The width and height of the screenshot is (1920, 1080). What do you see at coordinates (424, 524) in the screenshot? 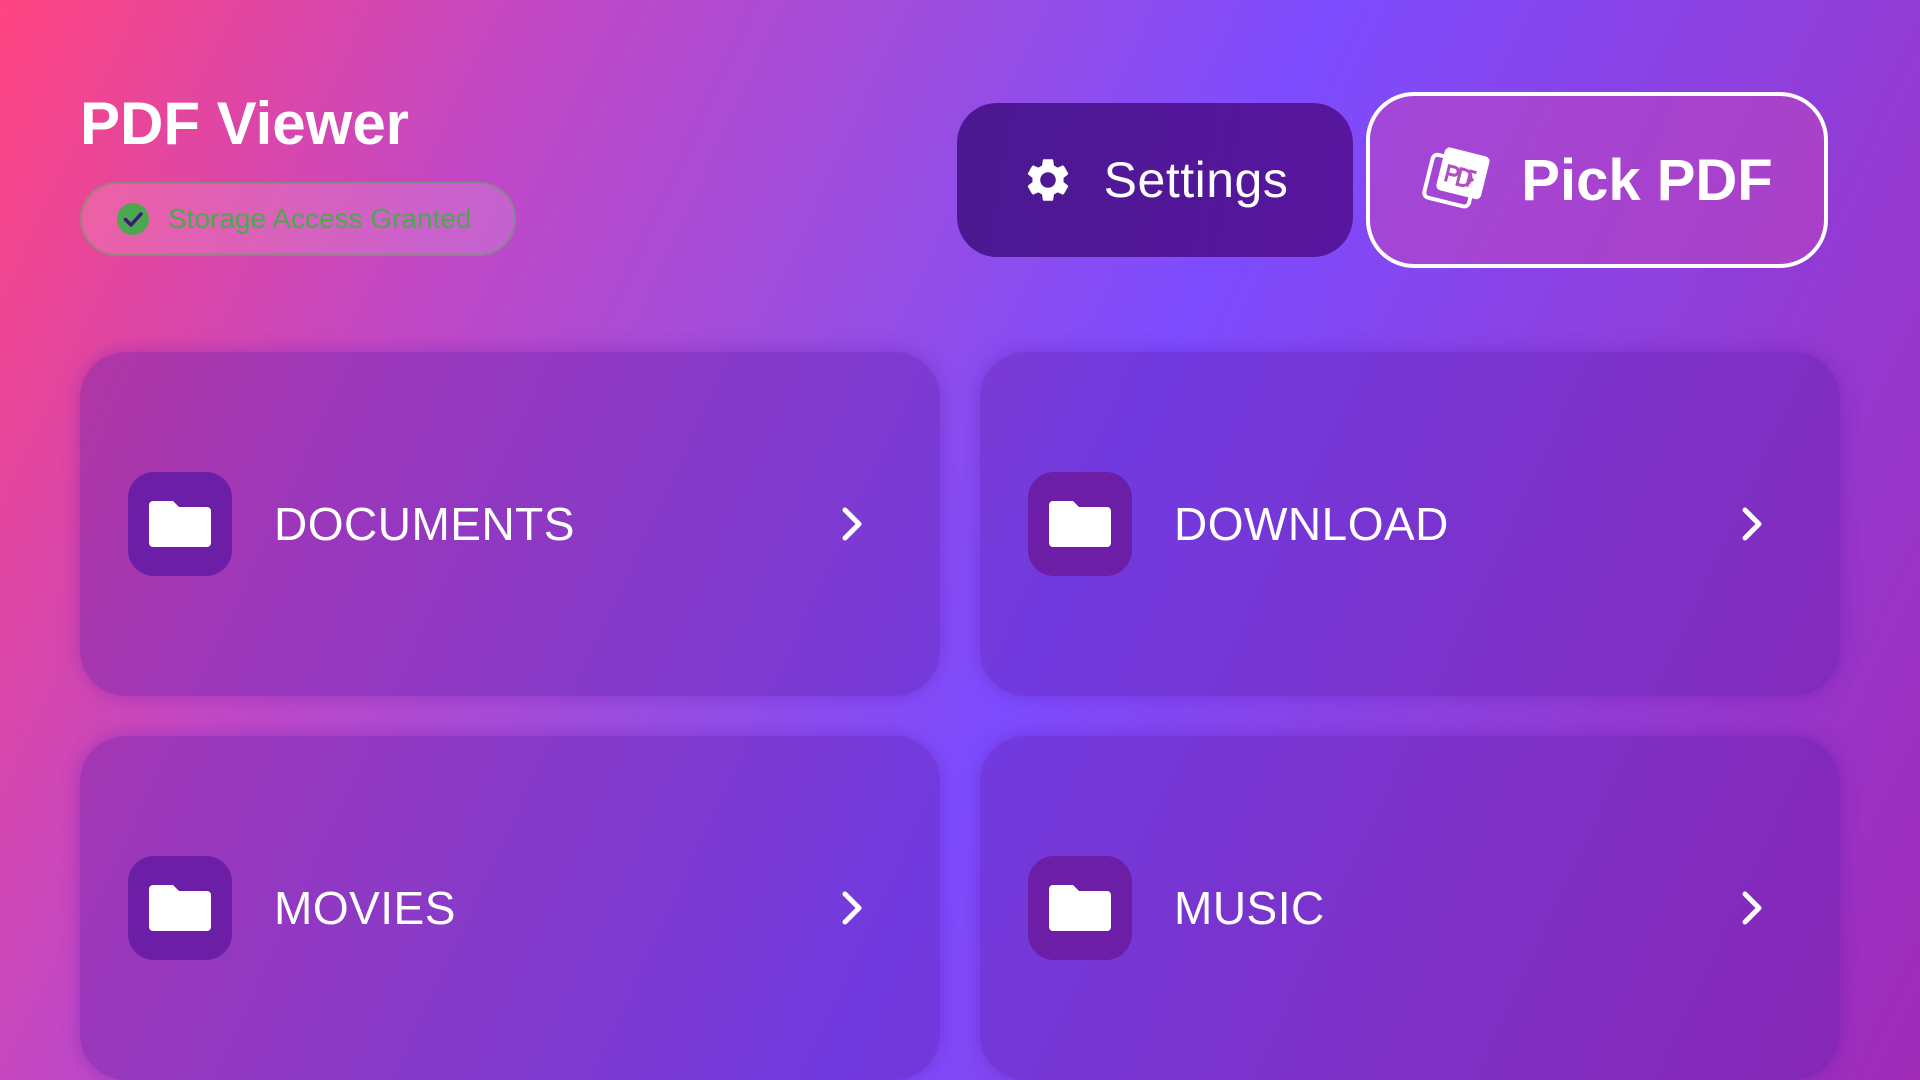
I see `folder-label: DOCUMENTS` at bounding box center [424, 524].